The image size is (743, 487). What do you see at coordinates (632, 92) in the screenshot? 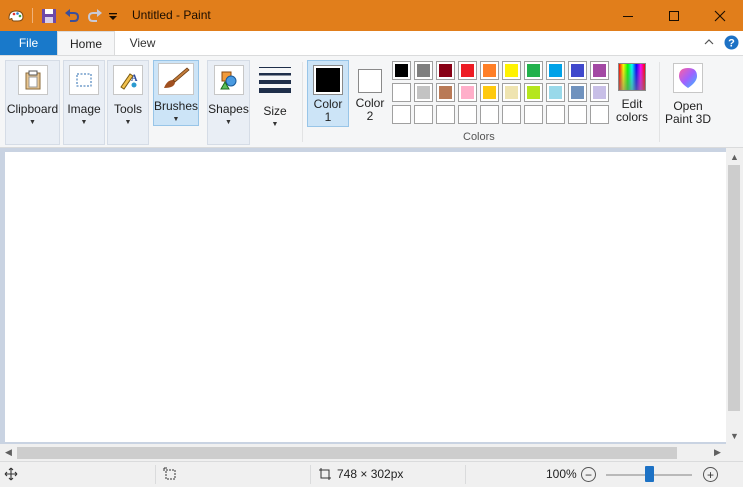
I see `edit-colors-button: Edit colors` at bounding box center [632, 92].